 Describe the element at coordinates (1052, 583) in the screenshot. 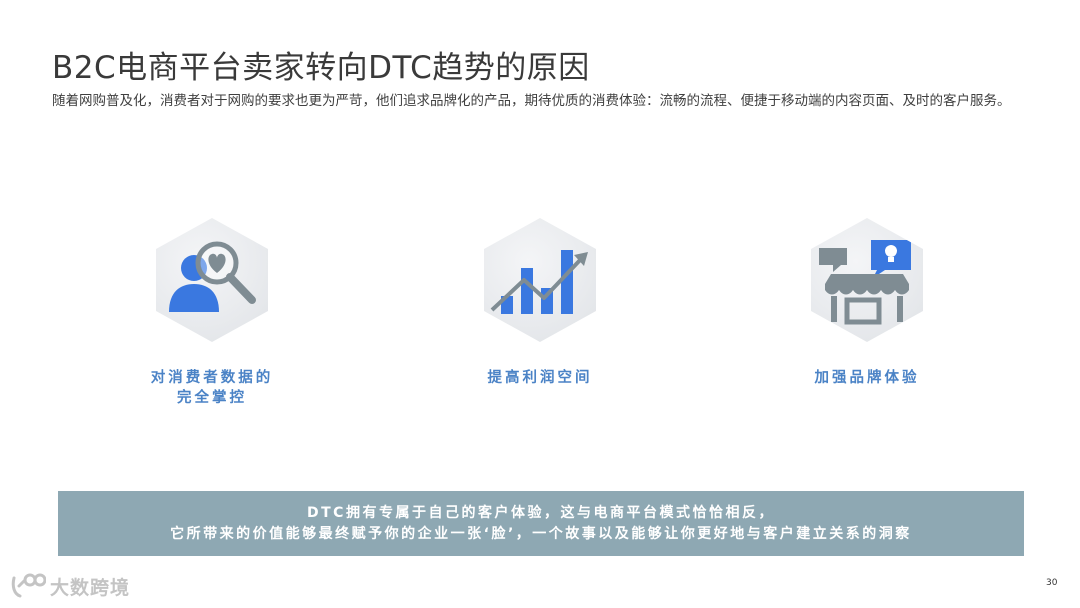

I see `page-number: 30` at that location.